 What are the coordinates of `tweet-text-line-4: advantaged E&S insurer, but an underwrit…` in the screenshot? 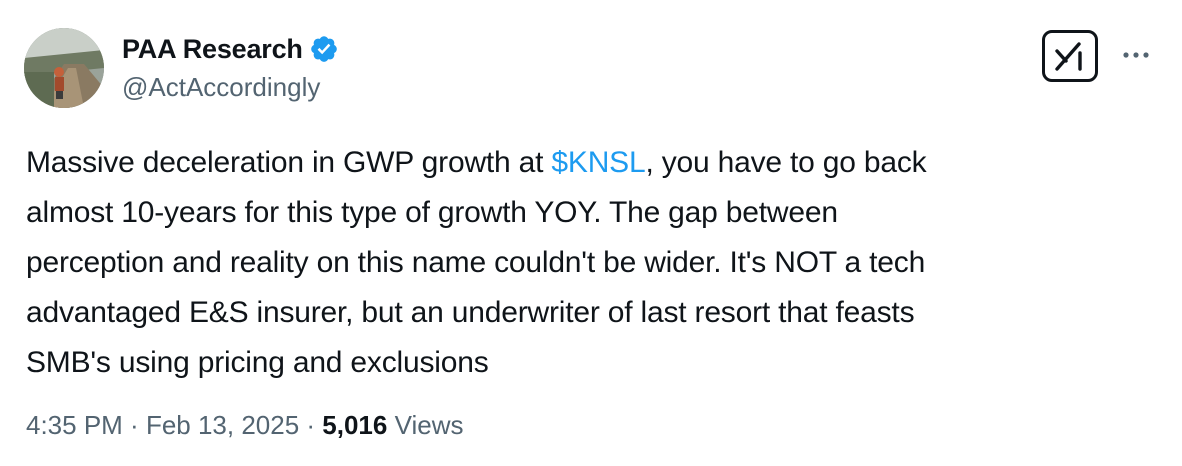 It's located at (470, 312).